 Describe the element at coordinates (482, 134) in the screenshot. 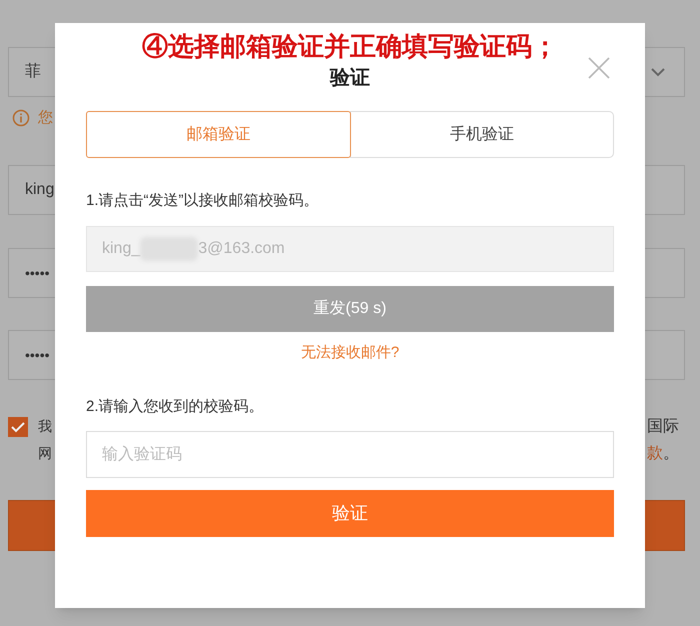

I see `tab: 手机验证` at that location.